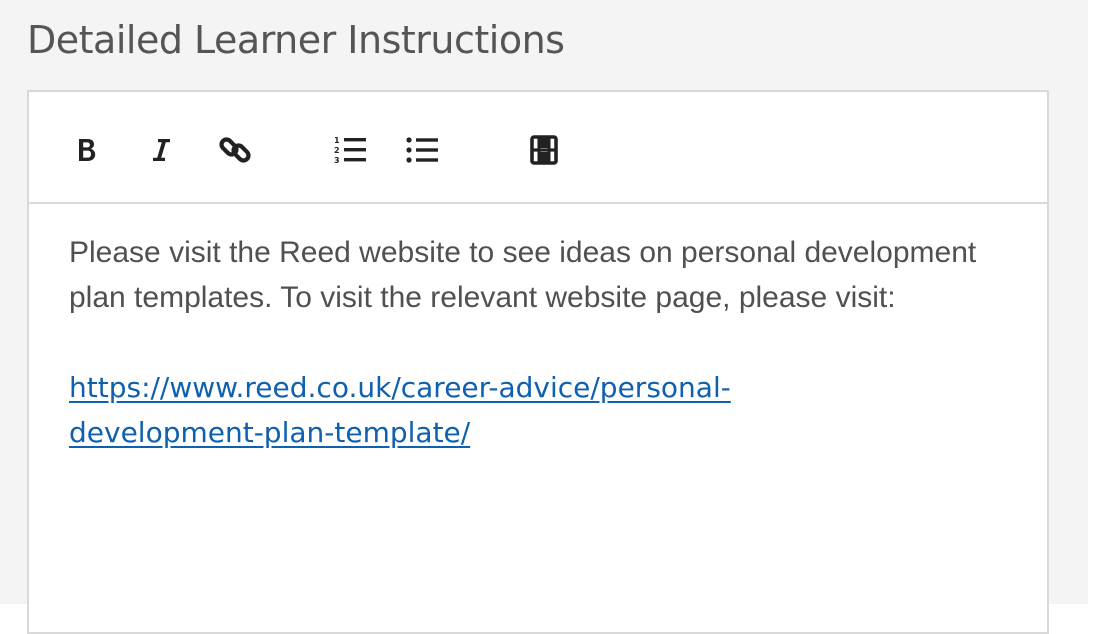 The width and height of the screenshot is (1102, 634). I want to click on italic-button, so click(161, 150).